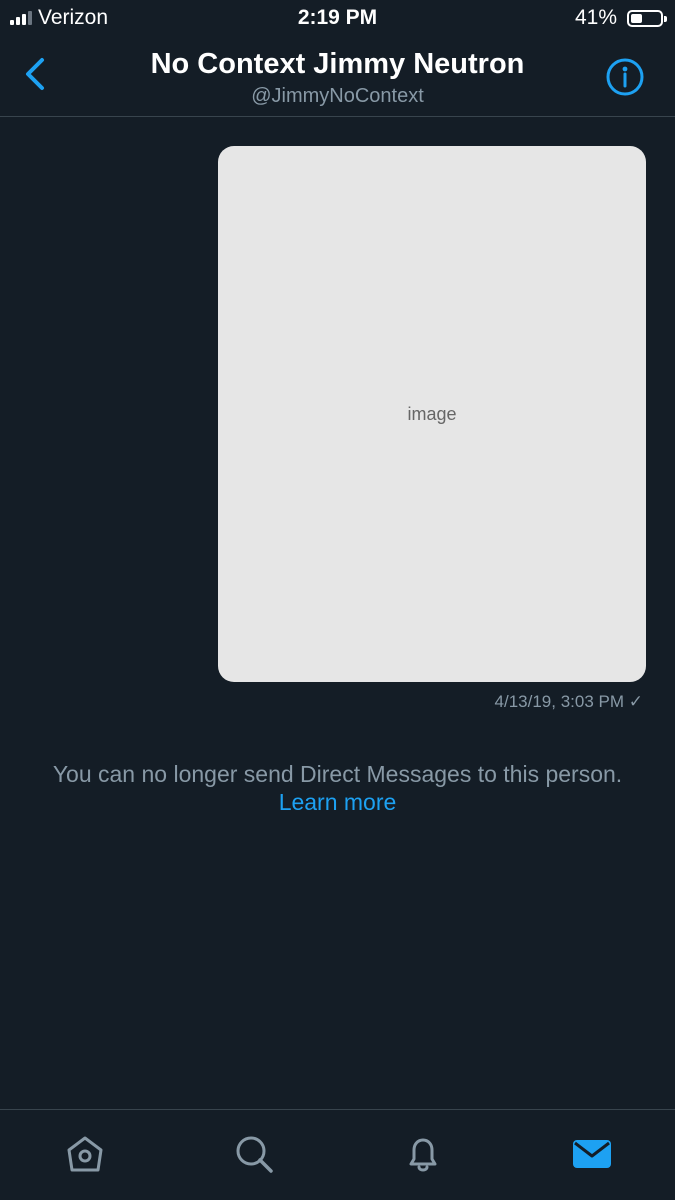 This screenshot has width=675, height=1200. I want to click on info-button, so click(625, 77).